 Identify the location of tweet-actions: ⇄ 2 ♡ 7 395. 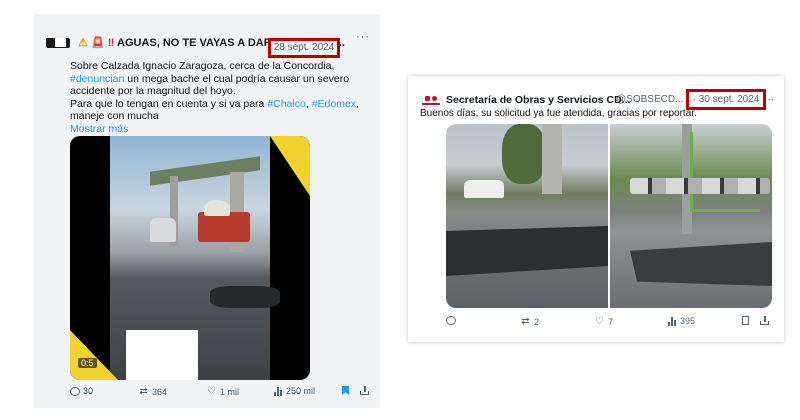
(609, 323).